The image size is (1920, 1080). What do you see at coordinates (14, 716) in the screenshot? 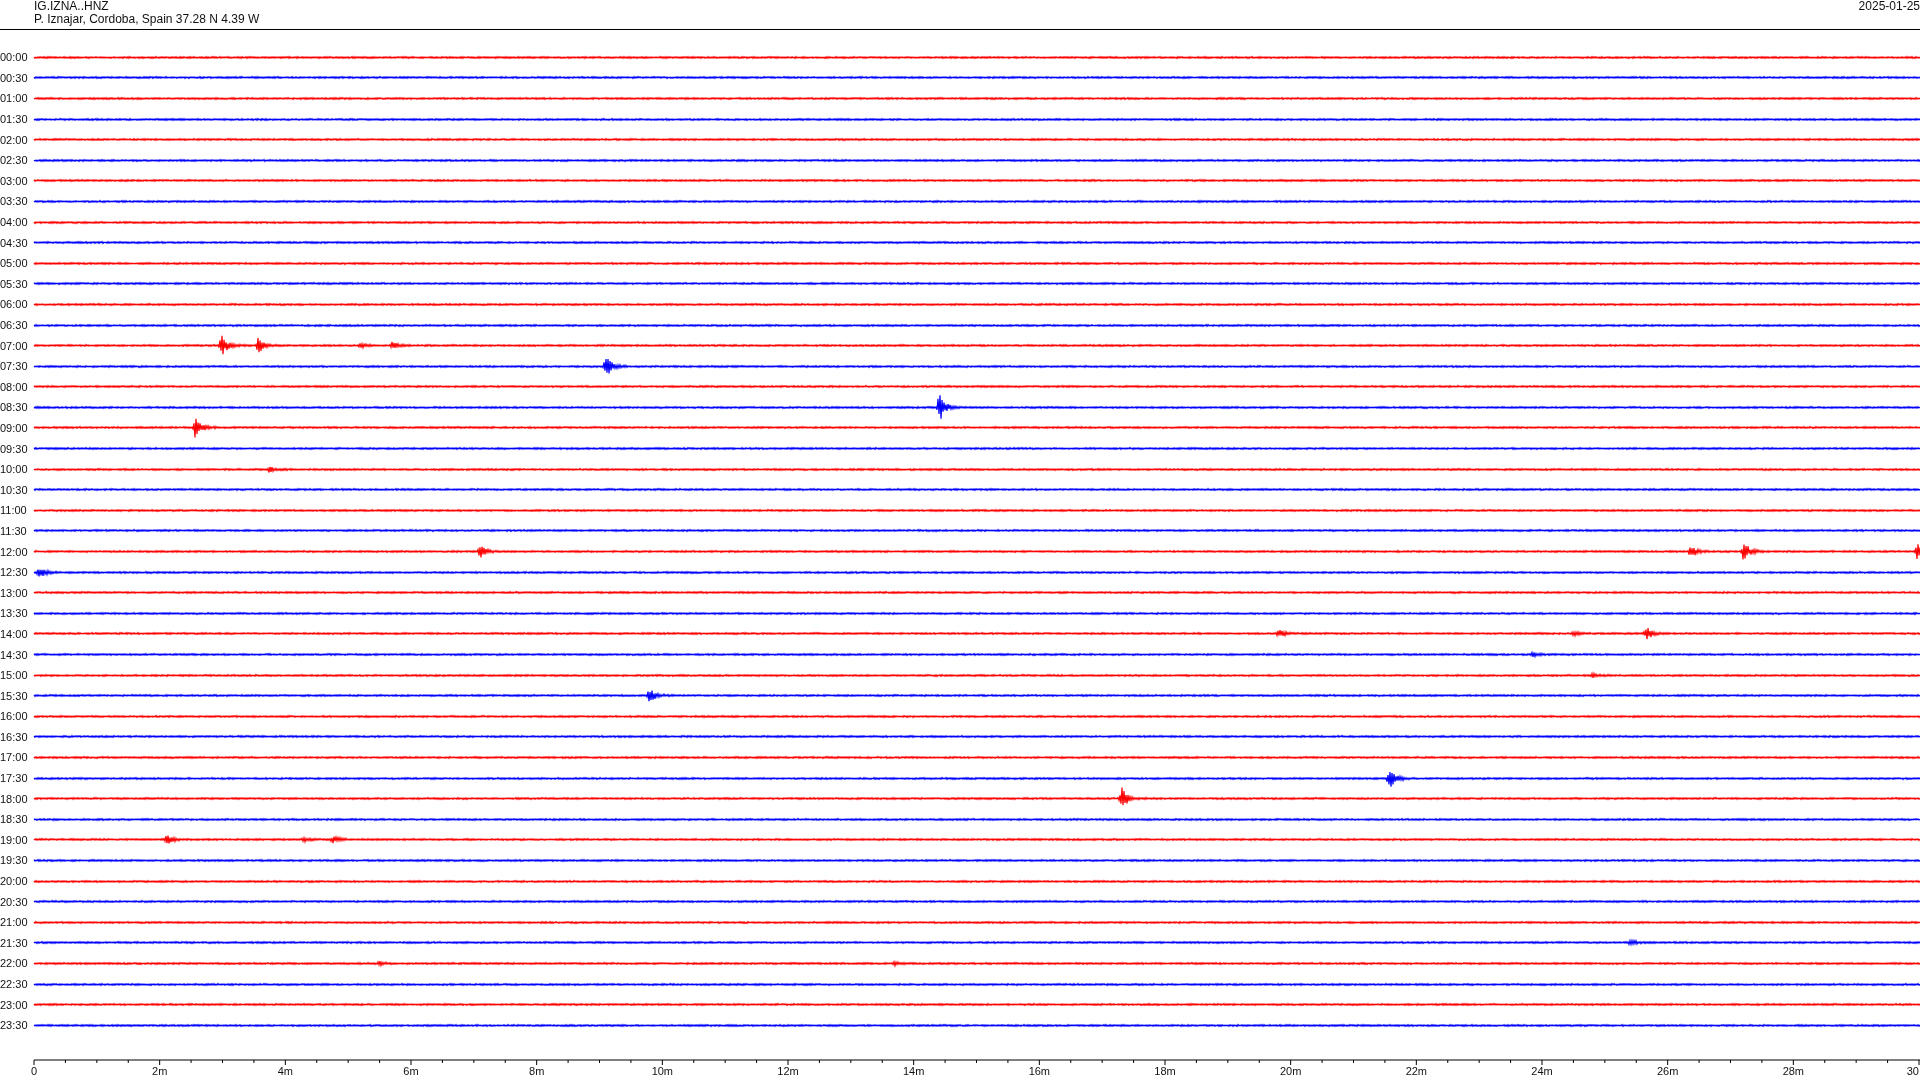
I see `trace-time-label: 16:00` at bounding box center [14, 716].